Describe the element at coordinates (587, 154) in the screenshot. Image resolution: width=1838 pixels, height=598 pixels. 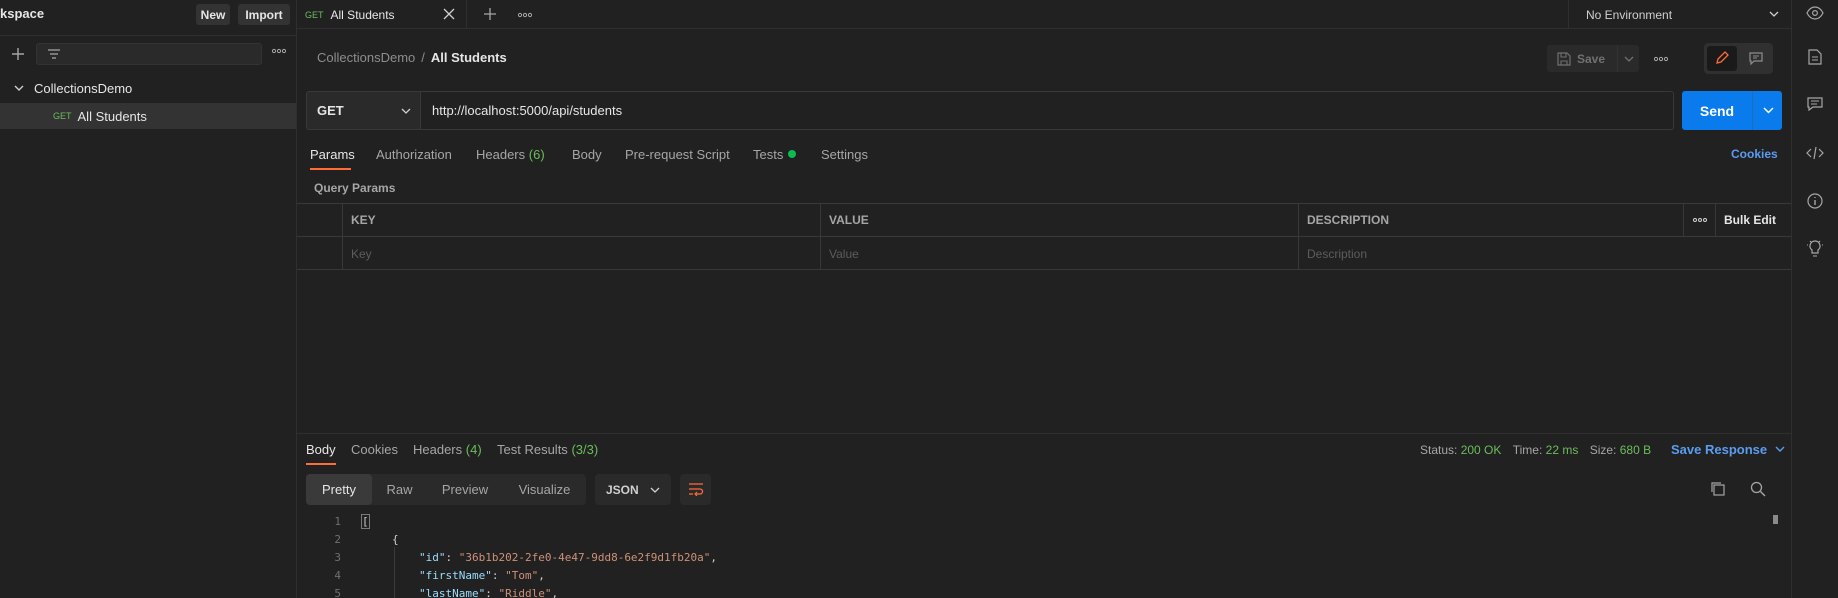
I see `tab-body: Body` at that location.